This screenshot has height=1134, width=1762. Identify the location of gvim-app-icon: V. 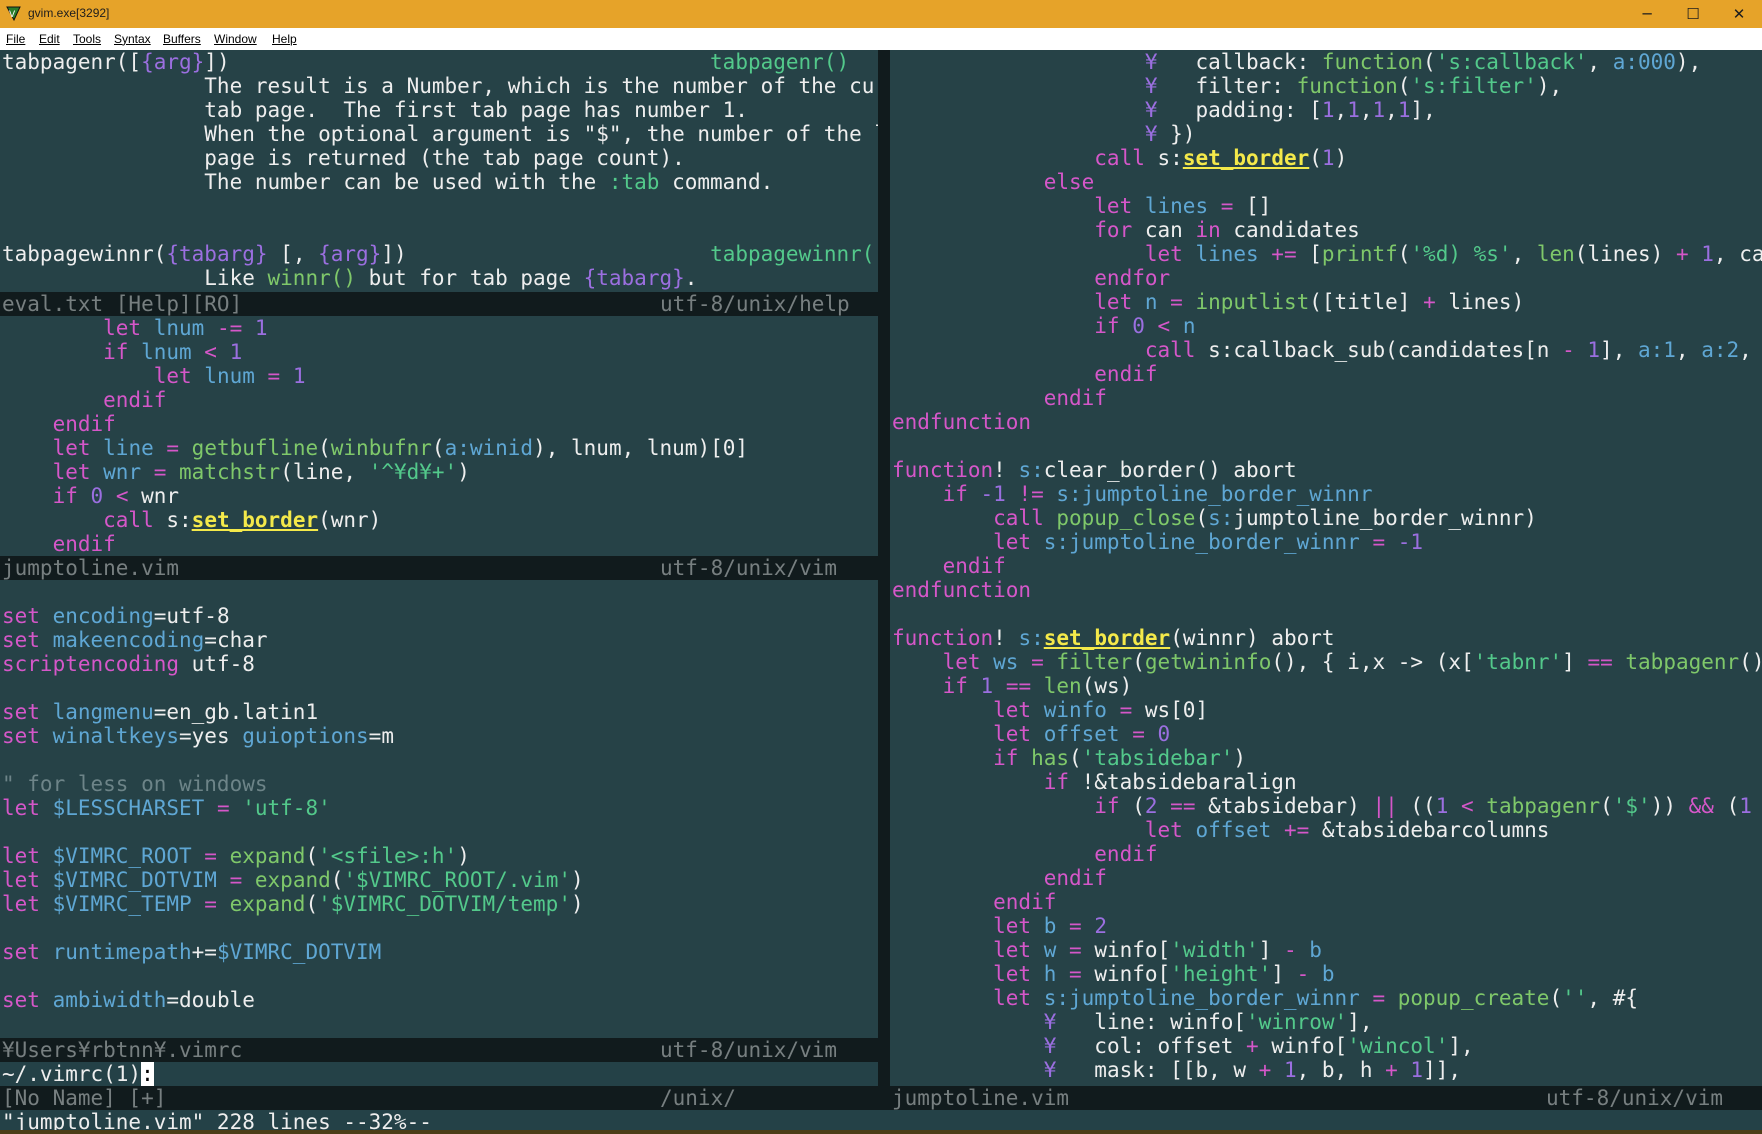
(13, 13).